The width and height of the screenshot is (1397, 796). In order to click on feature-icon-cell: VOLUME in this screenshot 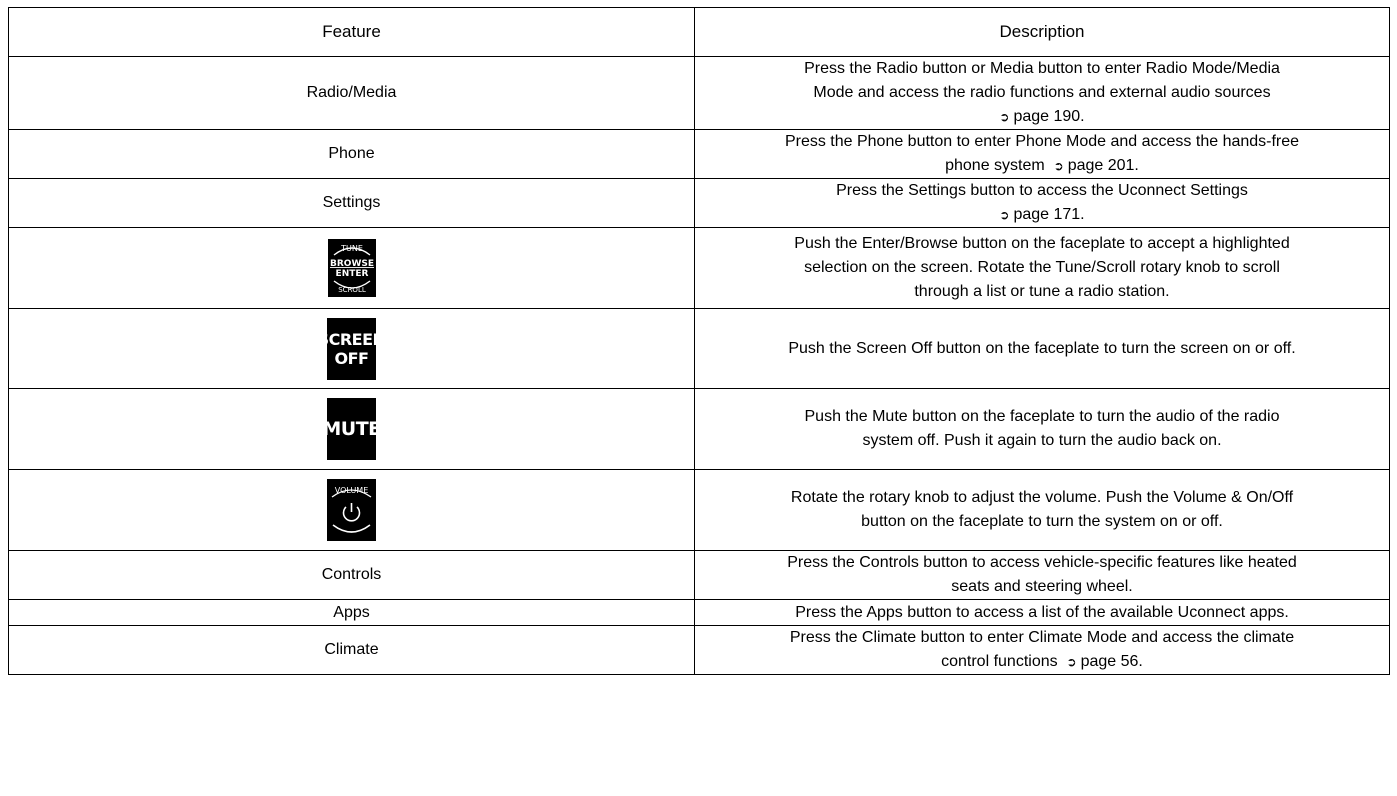, I will do `click(351, 510)`.